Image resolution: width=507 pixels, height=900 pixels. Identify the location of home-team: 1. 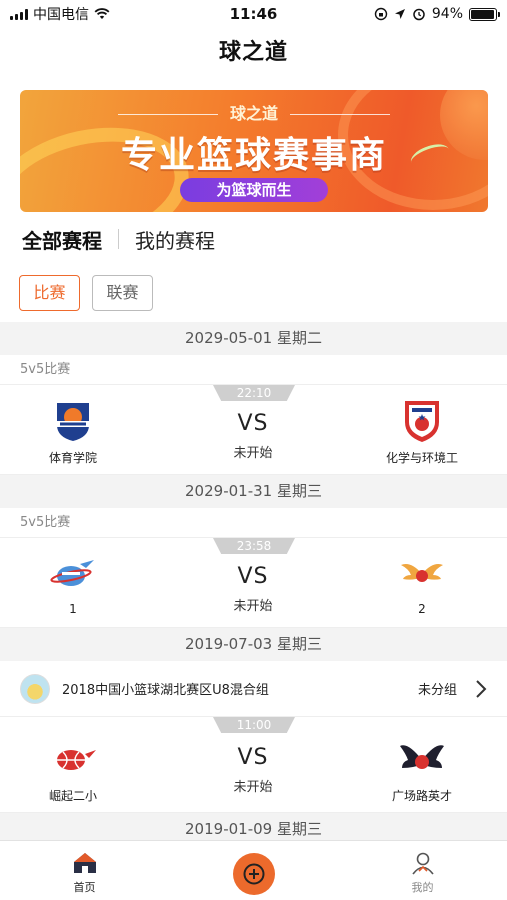
(73, 584).